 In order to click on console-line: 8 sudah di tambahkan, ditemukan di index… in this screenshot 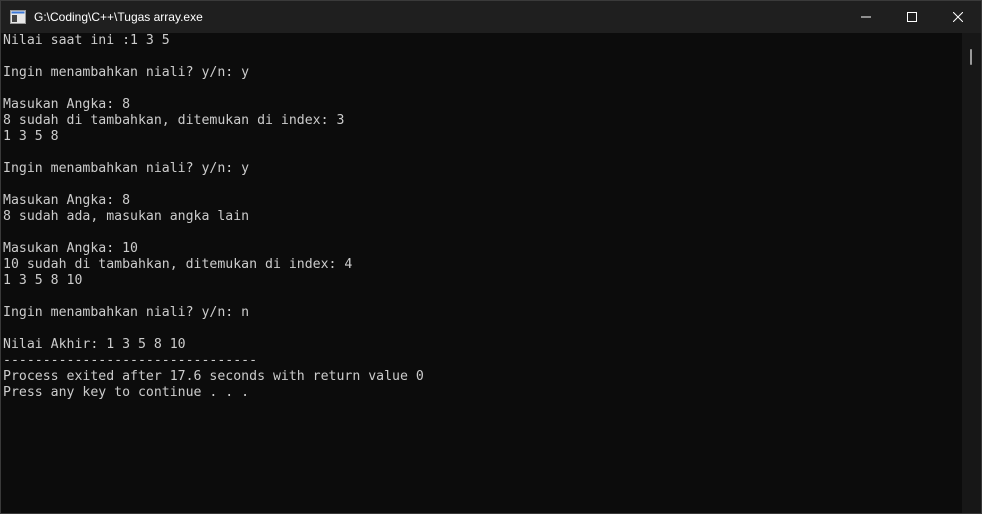, I will do `click(174, 120)`.